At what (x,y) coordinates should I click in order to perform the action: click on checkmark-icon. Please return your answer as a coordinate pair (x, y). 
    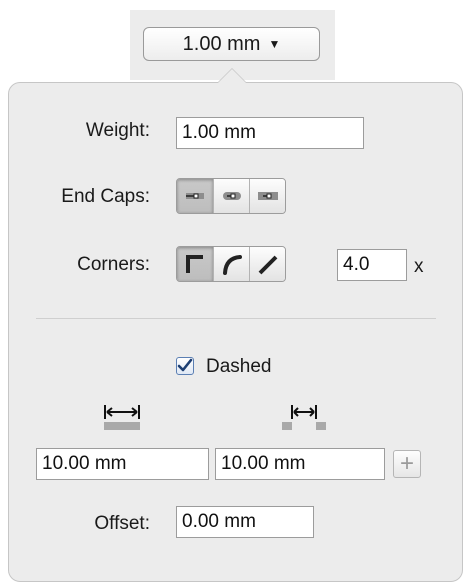
    Looking at the image, I should click on (185, 365).